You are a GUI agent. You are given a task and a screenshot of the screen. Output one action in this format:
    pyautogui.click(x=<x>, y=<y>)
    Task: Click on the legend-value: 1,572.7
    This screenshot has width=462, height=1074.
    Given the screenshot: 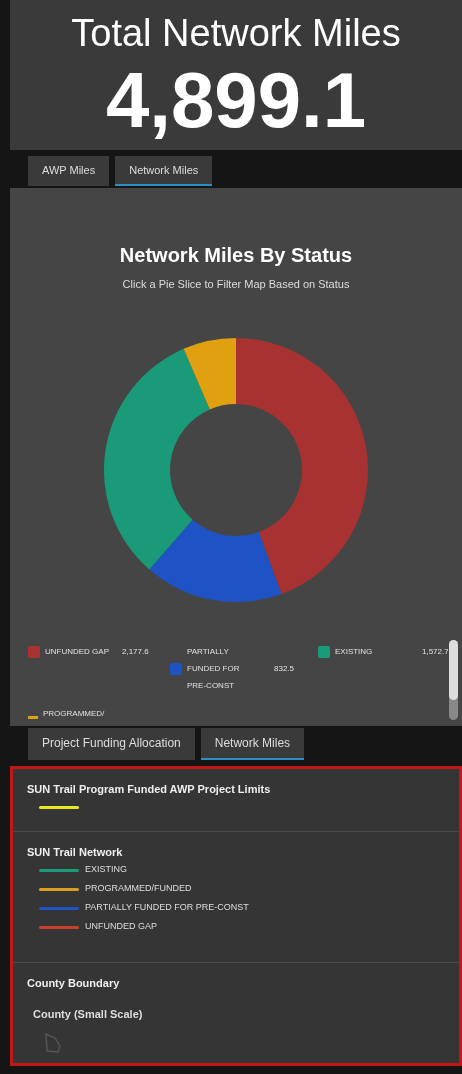 What is the action you would take?
    pyautogui.click(x=435, y=651)
    